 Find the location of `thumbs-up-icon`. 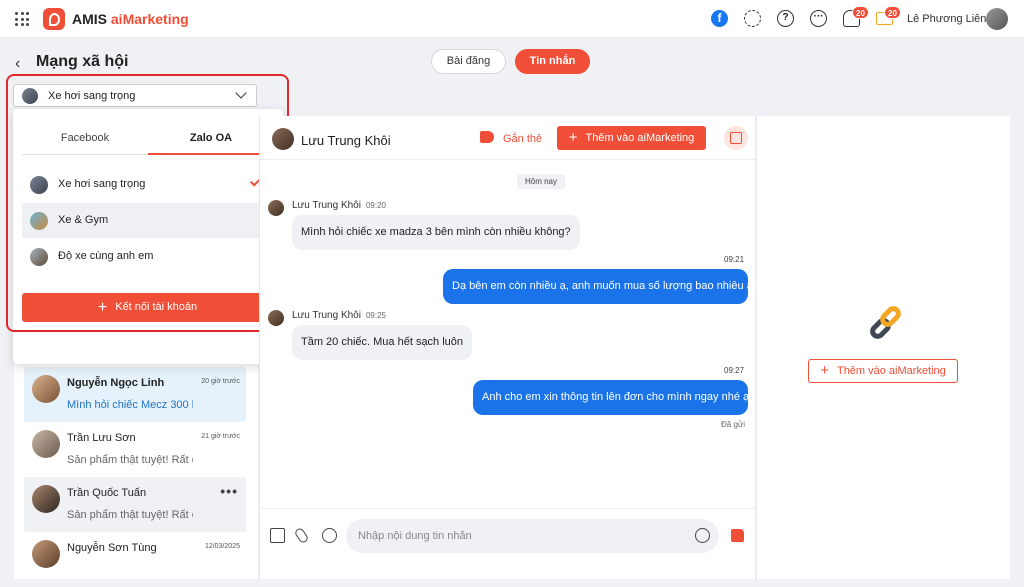

thumbs-up-icon is located at coordinates (737, 535).